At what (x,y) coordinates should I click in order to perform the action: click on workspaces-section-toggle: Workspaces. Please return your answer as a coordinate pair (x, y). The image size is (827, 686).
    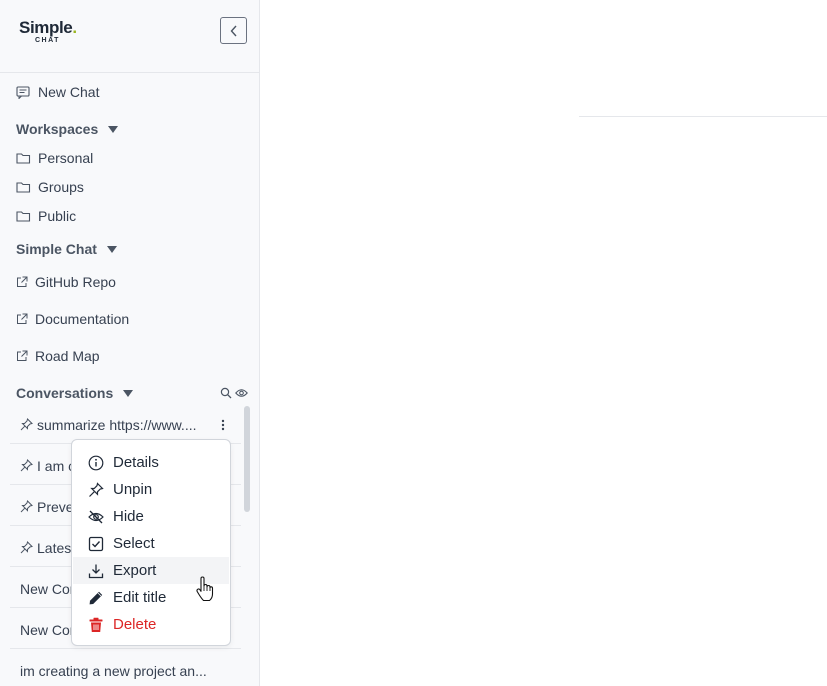
    Looking at the image, I should click on (67, 129).